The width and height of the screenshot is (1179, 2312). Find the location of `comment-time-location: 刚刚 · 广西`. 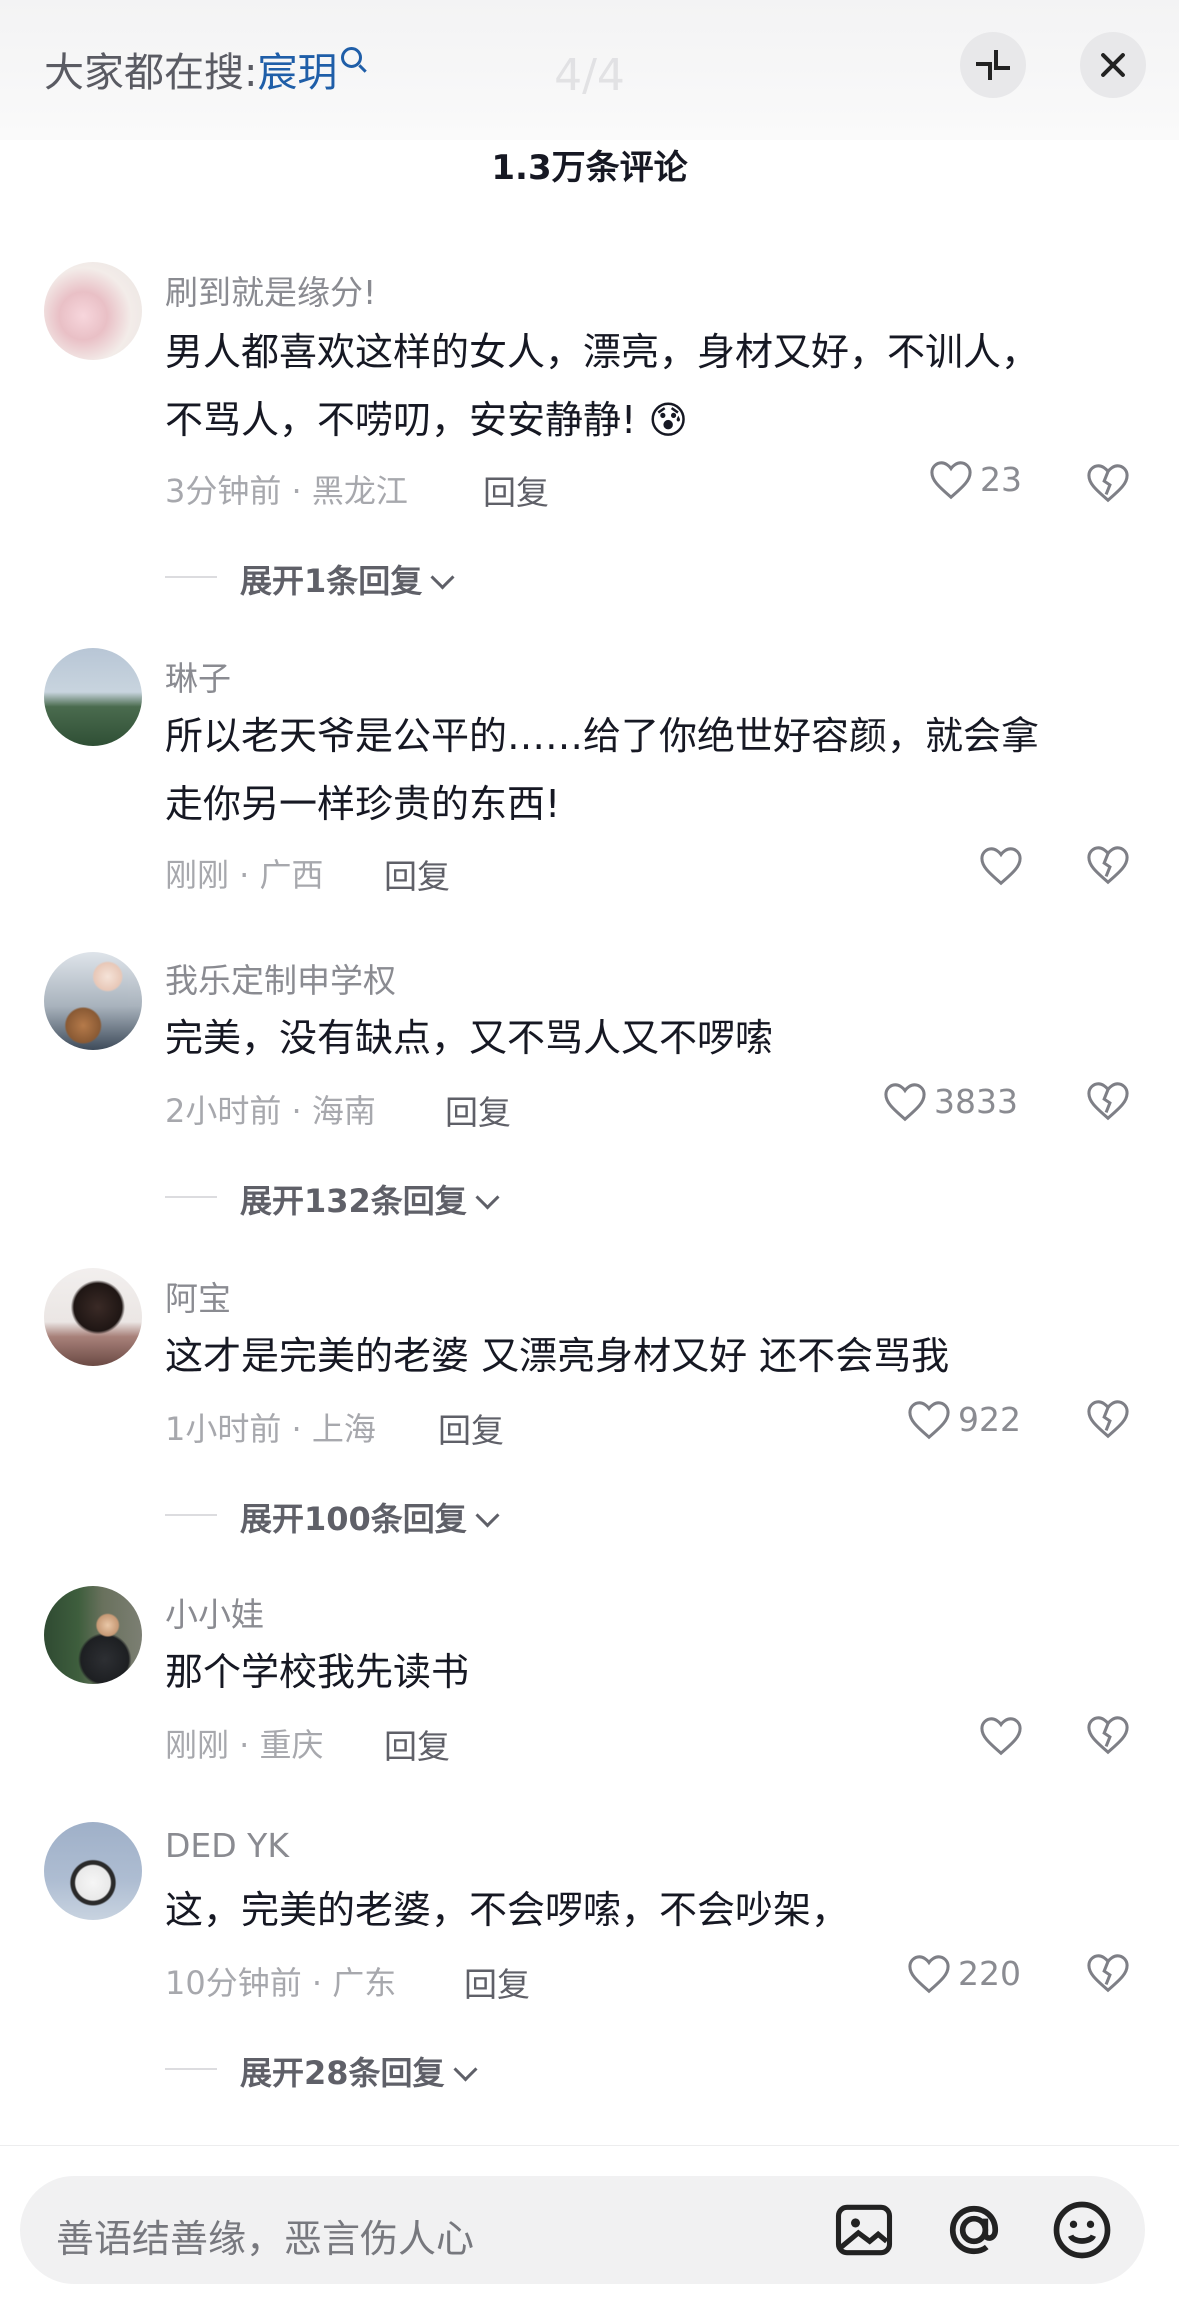

comment-time-location: 刚刚 · 广西 is located at coordinates (244, 875).